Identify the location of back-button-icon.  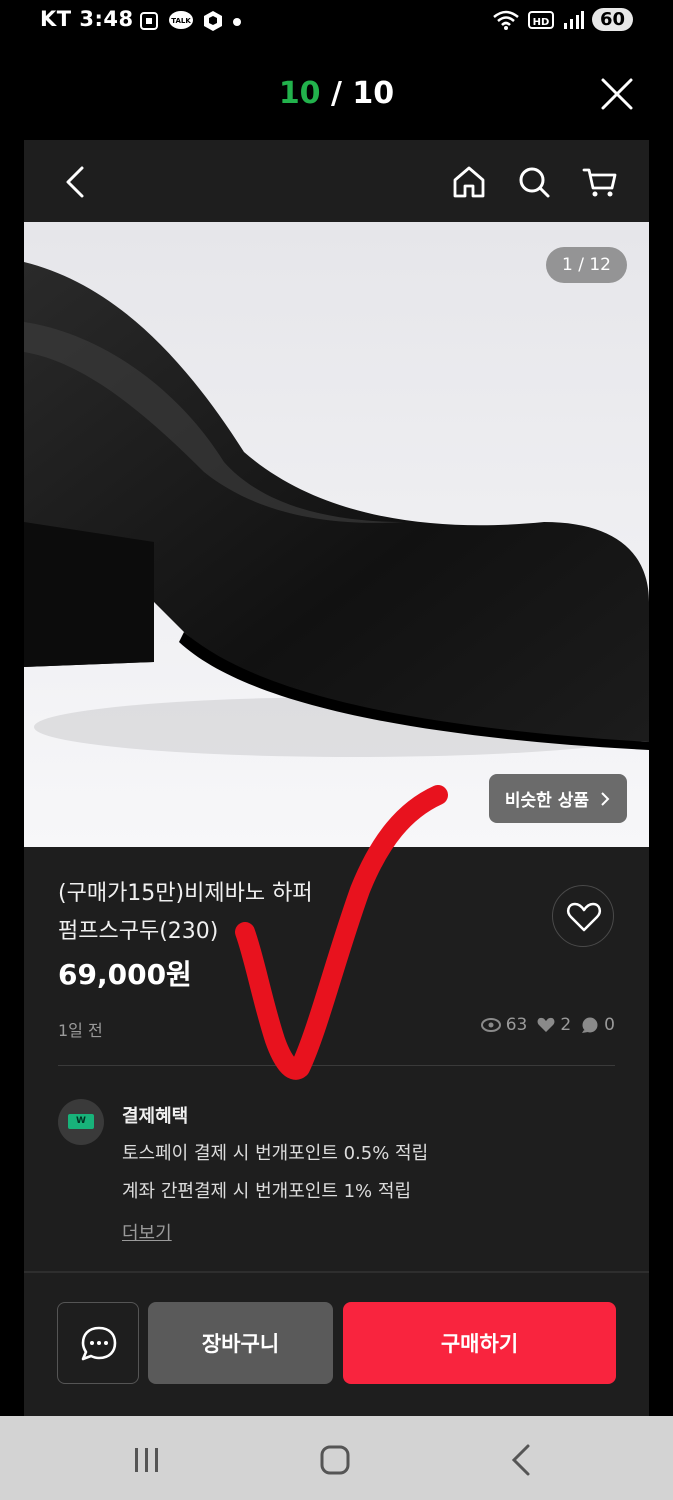
(522, 1460).